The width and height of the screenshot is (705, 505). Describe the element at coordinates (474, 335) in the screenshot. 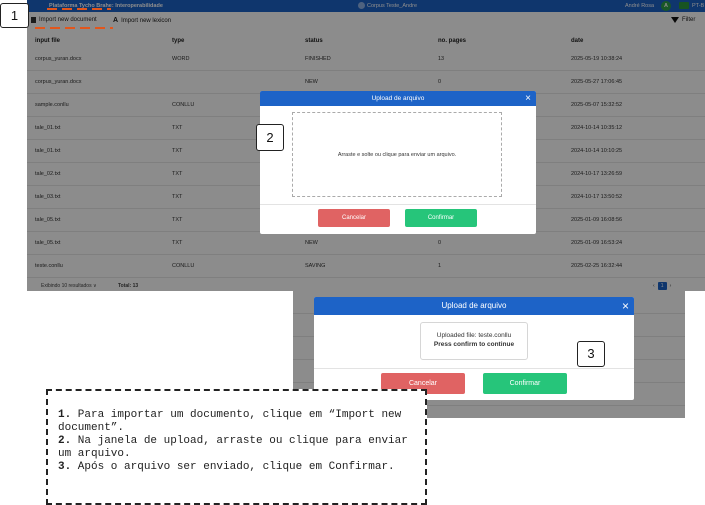

I see `uploaded-file-name: Uploaded file: teste.conllu` at that location.